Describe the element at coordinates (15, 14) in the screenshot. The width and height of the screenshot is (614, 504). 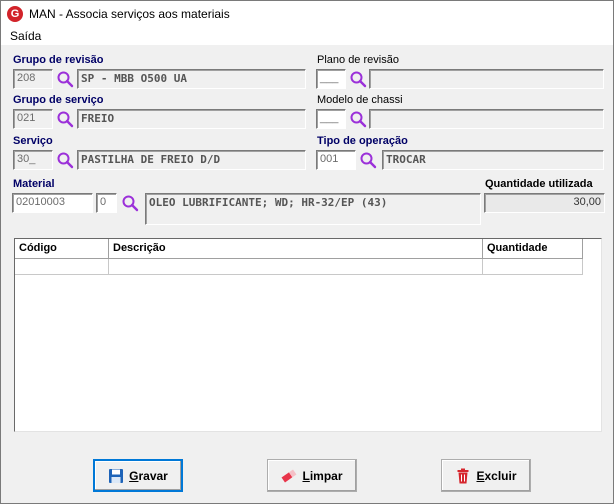
I see `app-logo-icon: G` at that location.